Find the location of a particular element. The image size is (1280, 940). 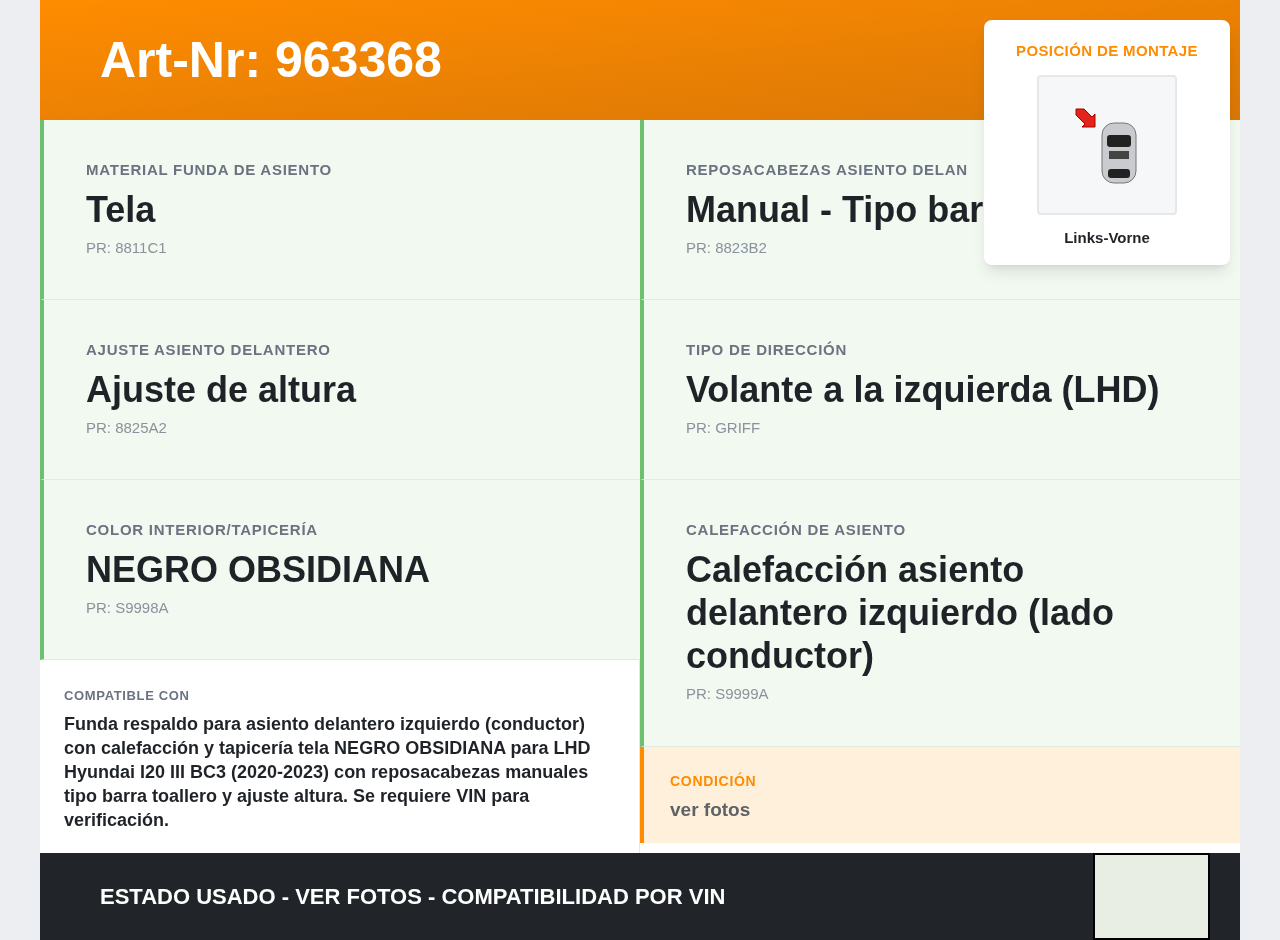

condition-label: CONDICIÓN is located at coordinates (714, 781).